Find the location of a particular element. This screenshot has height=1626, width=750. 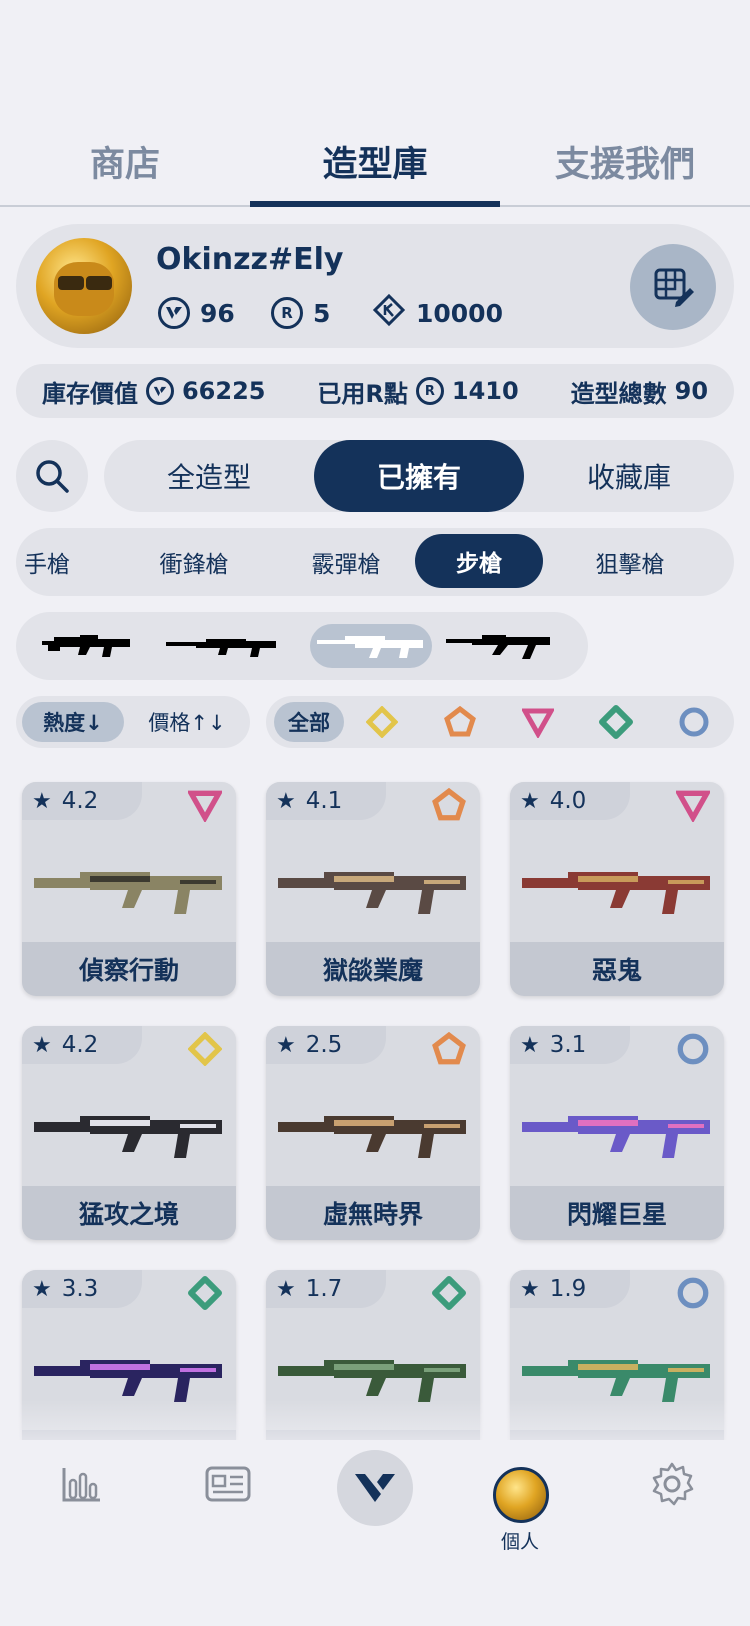

vandal-icon is located at coordinates (498, 647).